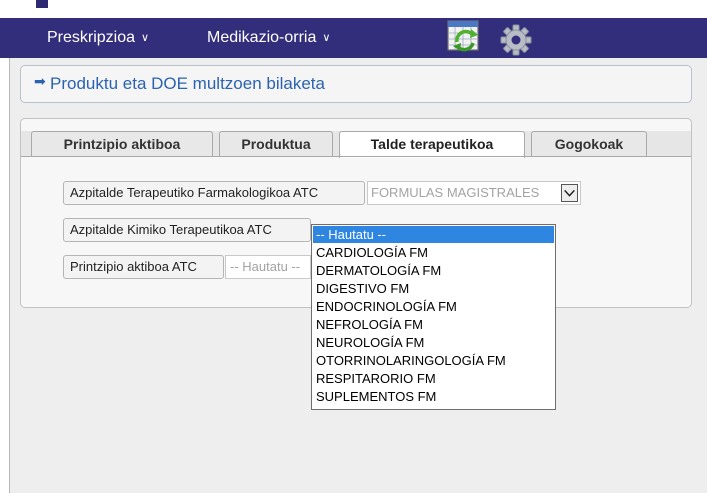 The height and width of the screenshot is (493, 707). What do you see at coordinates (433, 288) in the screenshot?
I see `dropdown-option: DIGESTIVO FM` at bounding box center [433, 288].